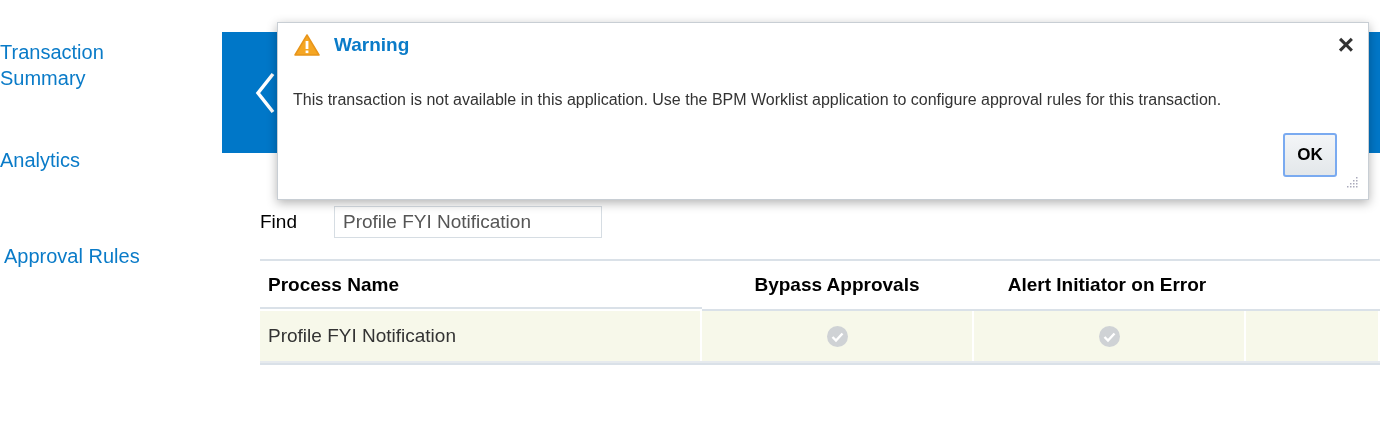  I want to click on table-row: Profile FYI Notification, so click(820, 337).